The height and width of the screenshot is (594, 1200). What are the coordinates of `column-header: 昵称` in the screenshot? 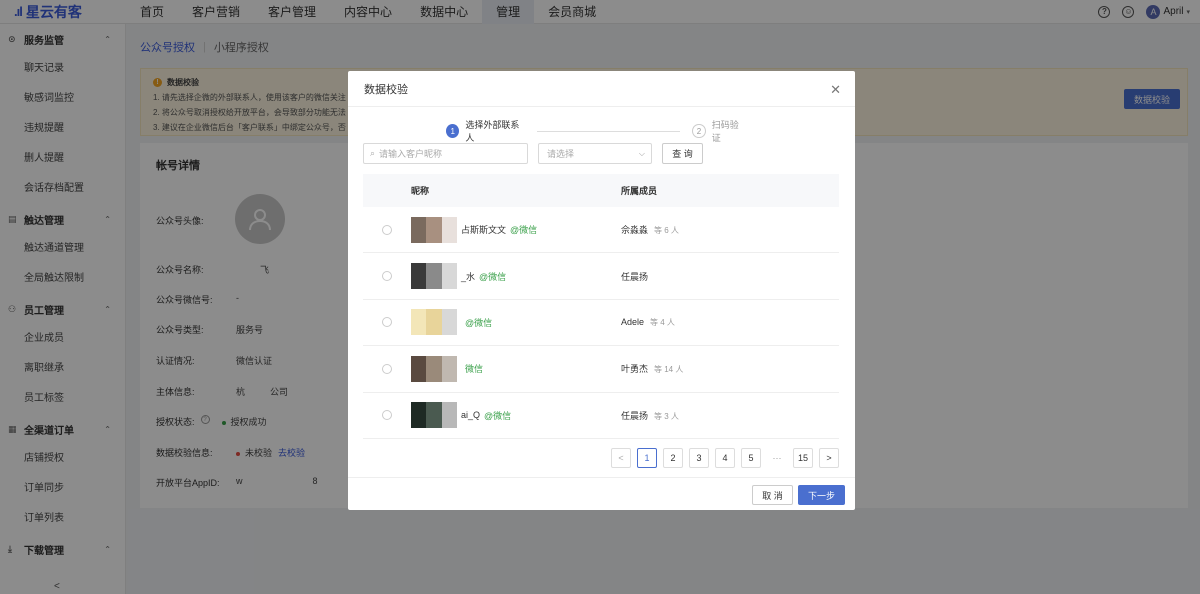 It's located at (420, 191).